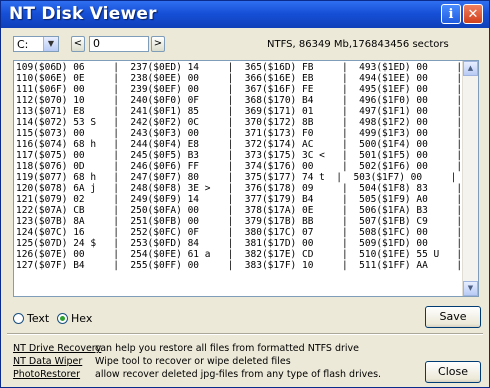 This screenshot has width=490, height=388. What do you see at coordinates (47, 361) in the screenshot?
I see `promo-link-nt-data-wiper: NT Data Wiper` at bounding box center [47, 361].